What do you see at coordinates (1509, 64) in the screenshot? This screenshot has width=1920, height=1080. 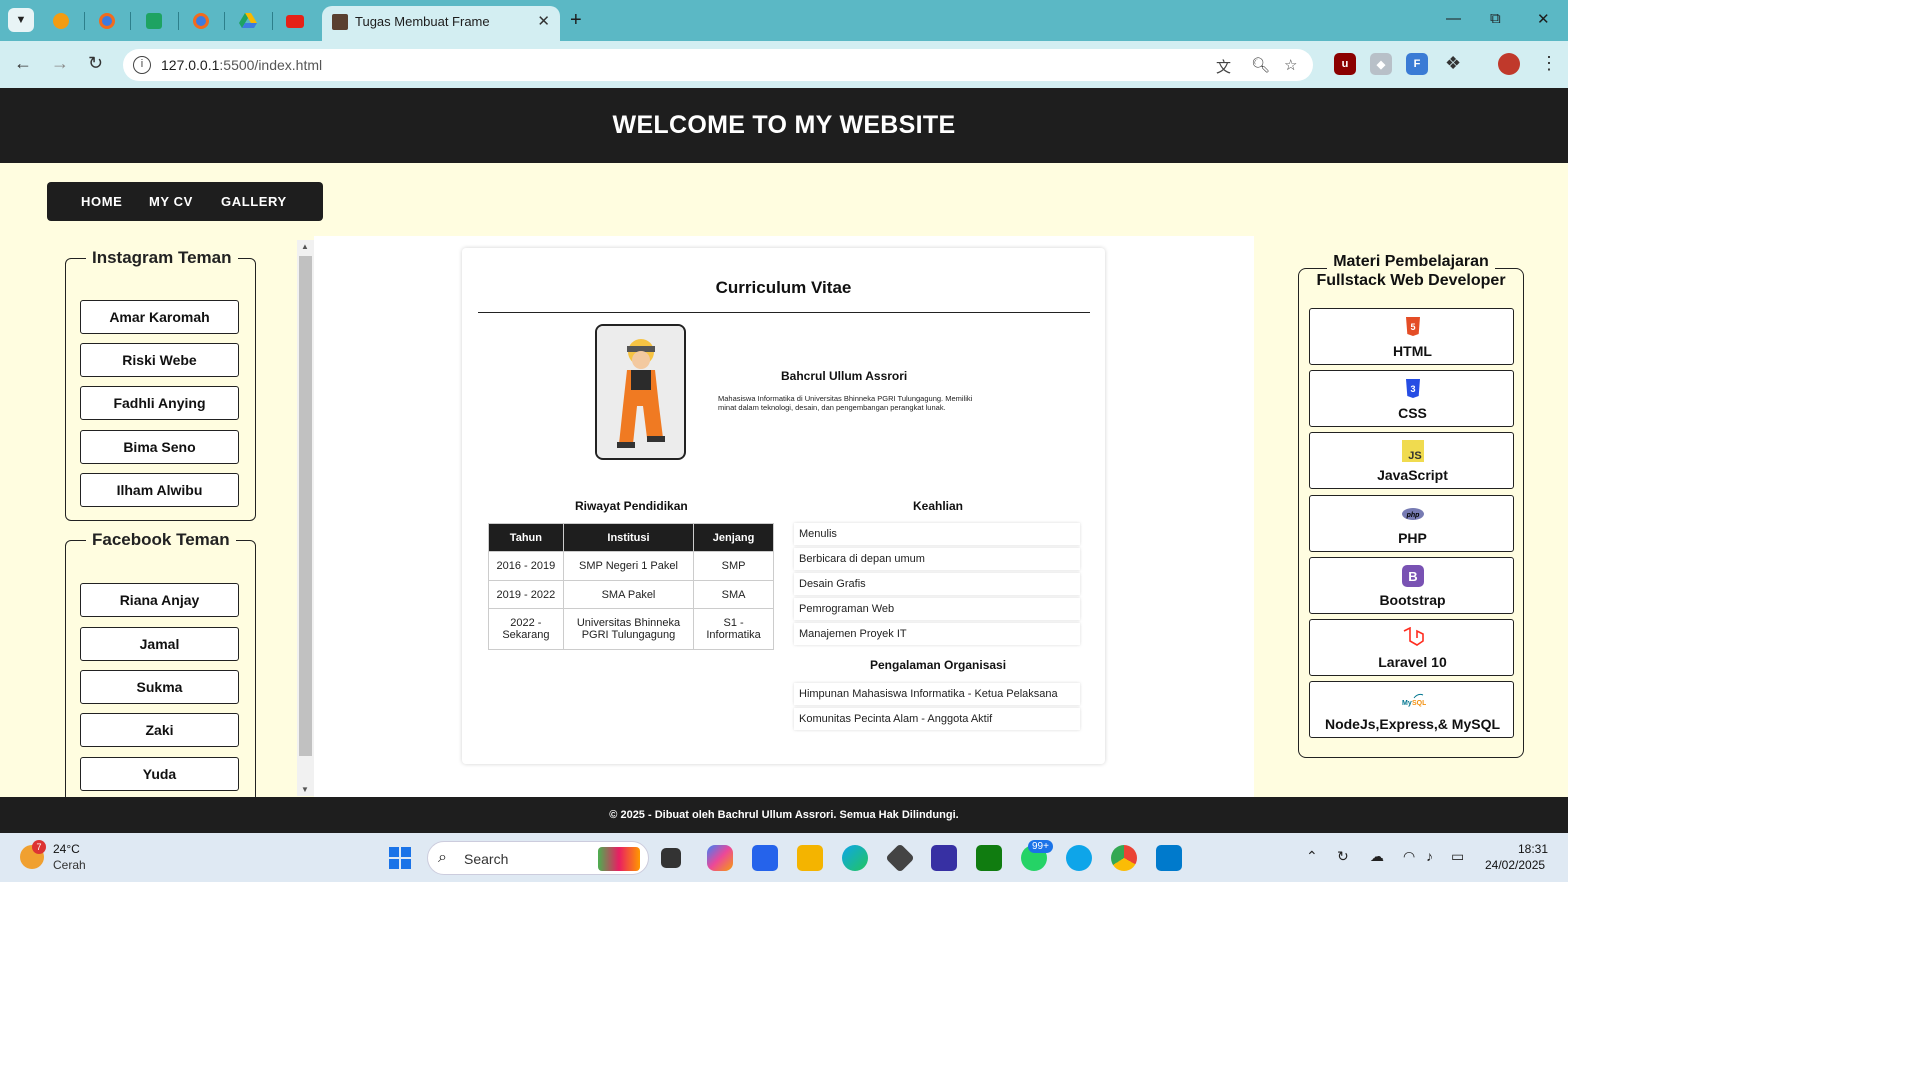 I see `profile-avatar` at bounding box center [1509, 64].